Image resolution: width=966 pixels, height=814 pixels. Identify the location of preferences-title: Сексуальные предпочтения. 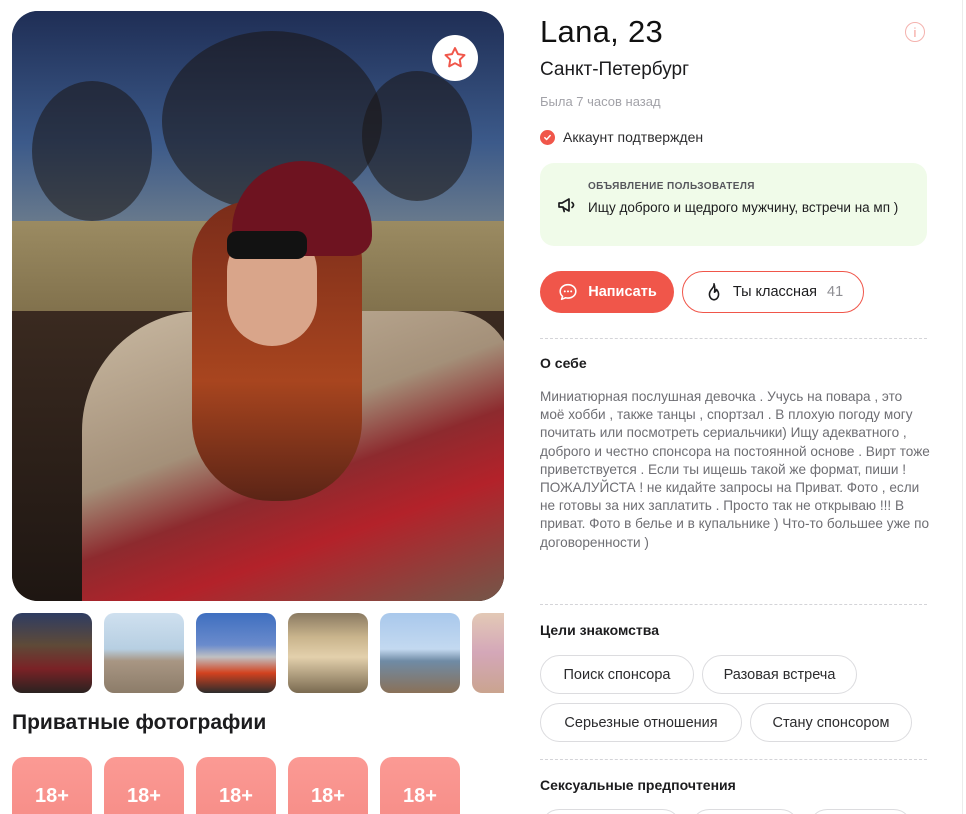
(638, 785).